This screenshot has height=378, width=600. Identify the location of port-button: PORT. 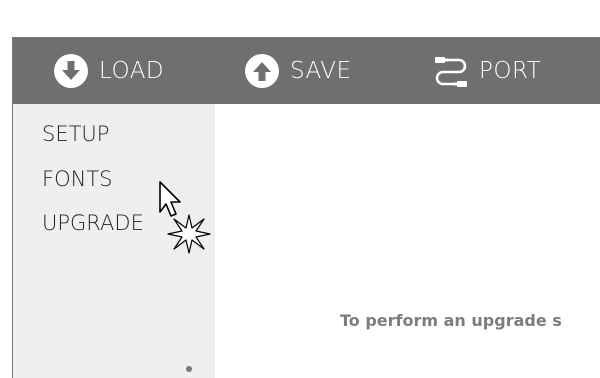
(487, 71).